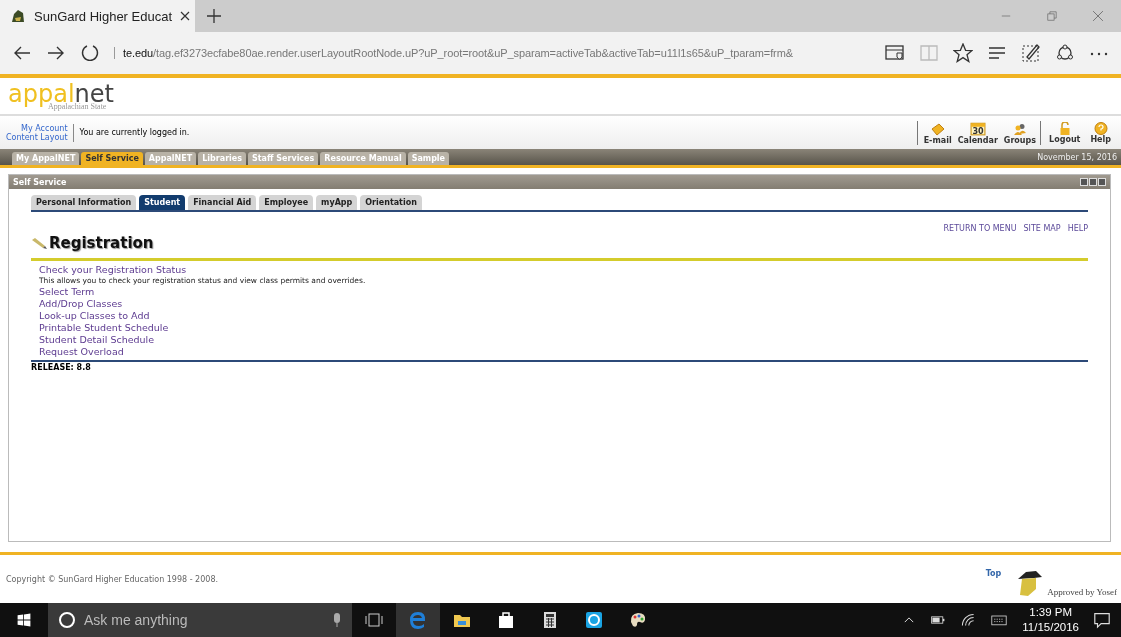 The width and height of the screenshot is (1121, 637). I want to click on menu-link: Request Overload, so click(81, 352).